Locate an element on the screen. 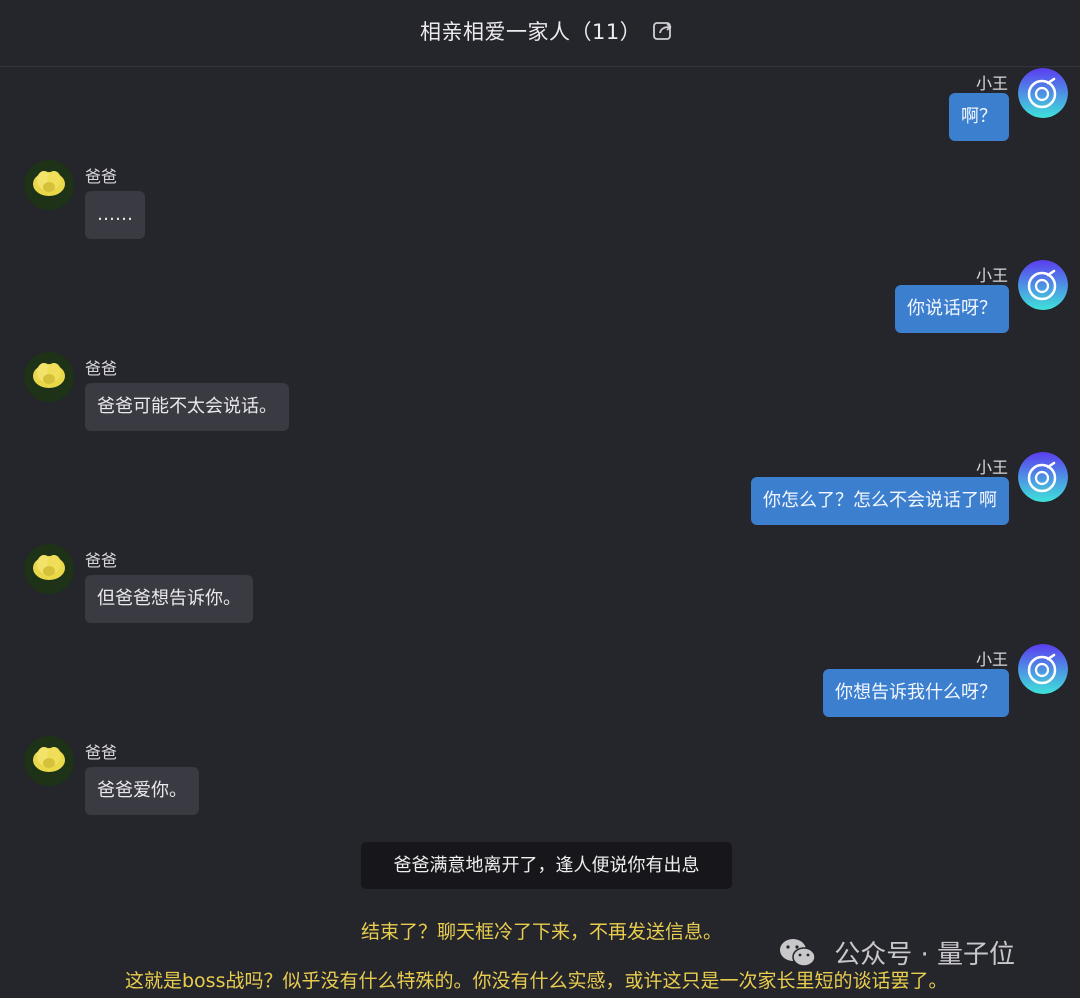  message-bubble-other: 但爸爸想告诉你。 is located at coordinates (169, 599).